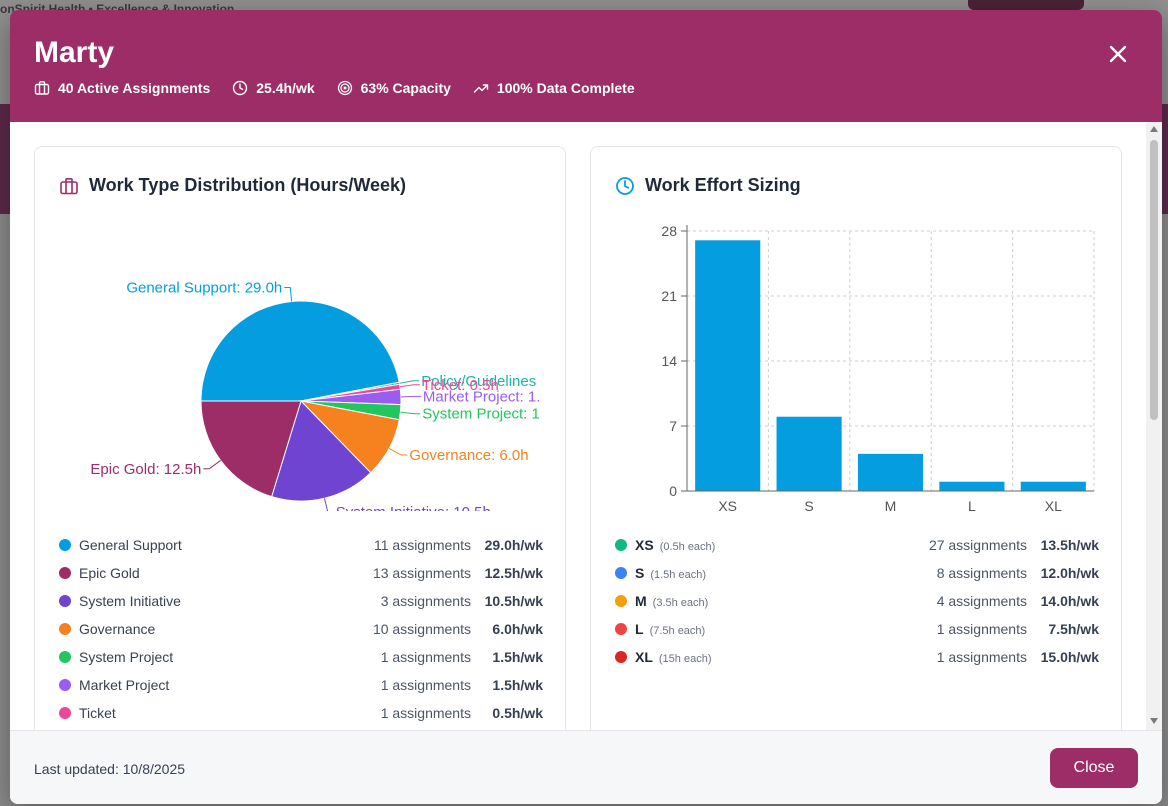 The height and width of the screenshot is (806, 1168). I want to click on work-type-legend-assignments: 13 assignments, so click(421, 573).